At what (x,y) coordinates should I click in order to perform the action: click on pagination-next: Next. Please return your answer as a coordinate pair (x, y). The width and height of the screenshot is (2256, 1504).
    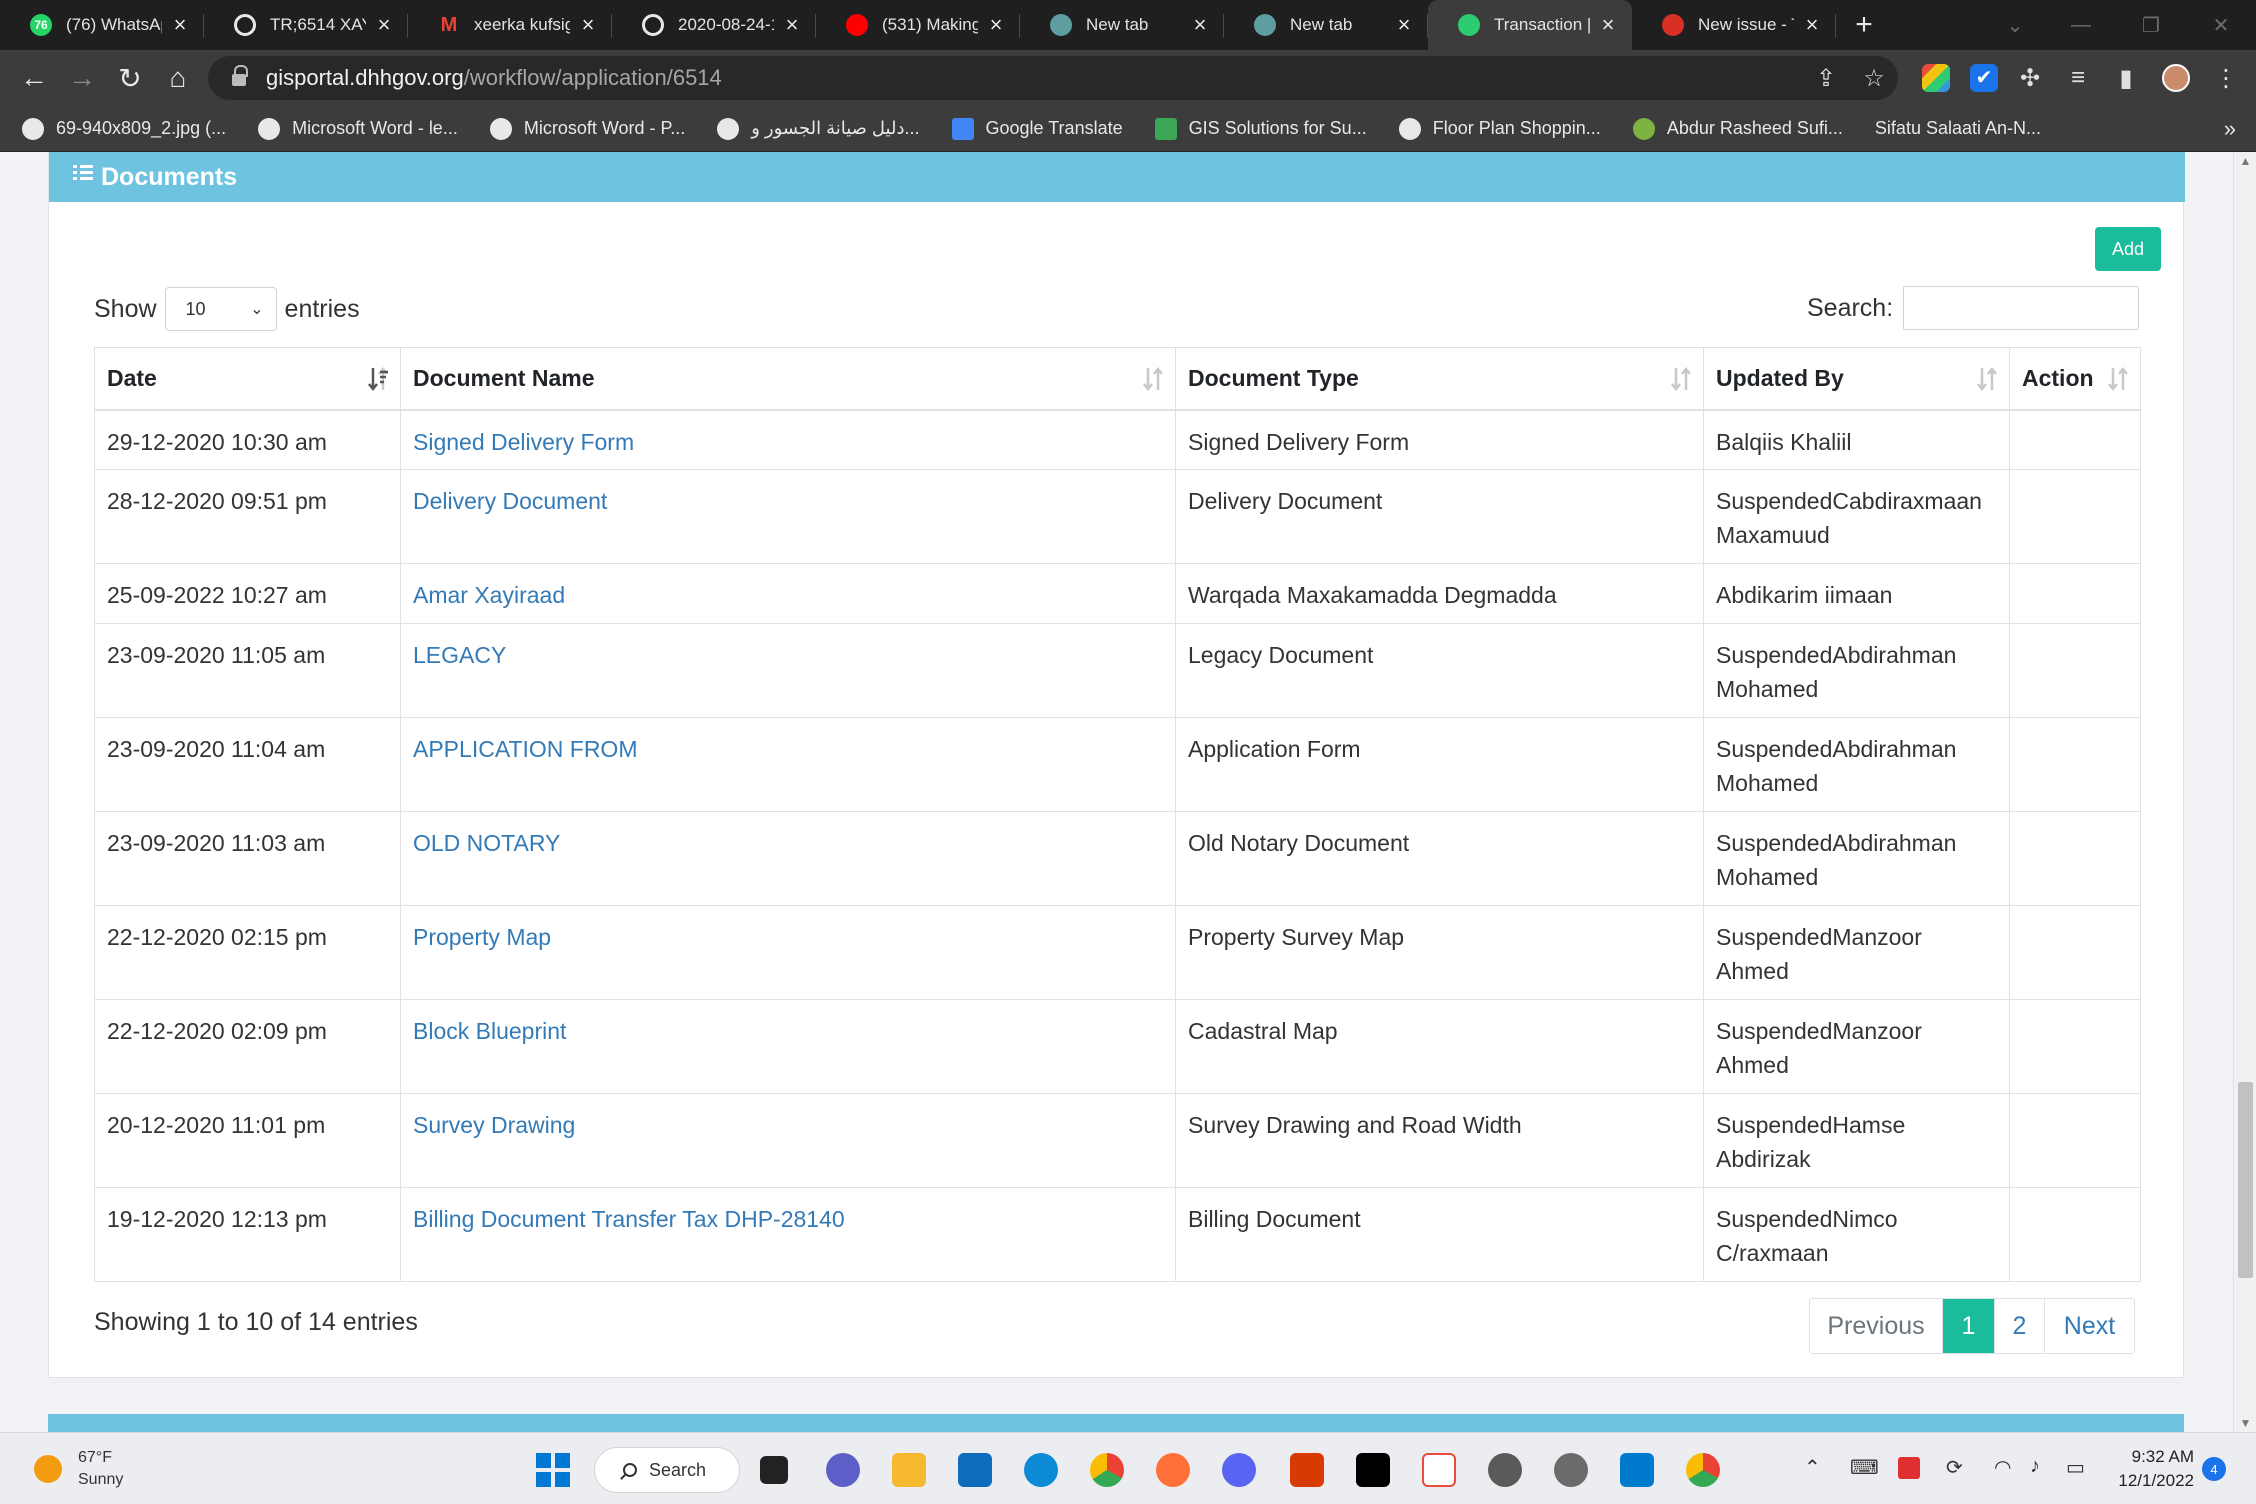
    Looking at the image, I should click on (2089, 1326).